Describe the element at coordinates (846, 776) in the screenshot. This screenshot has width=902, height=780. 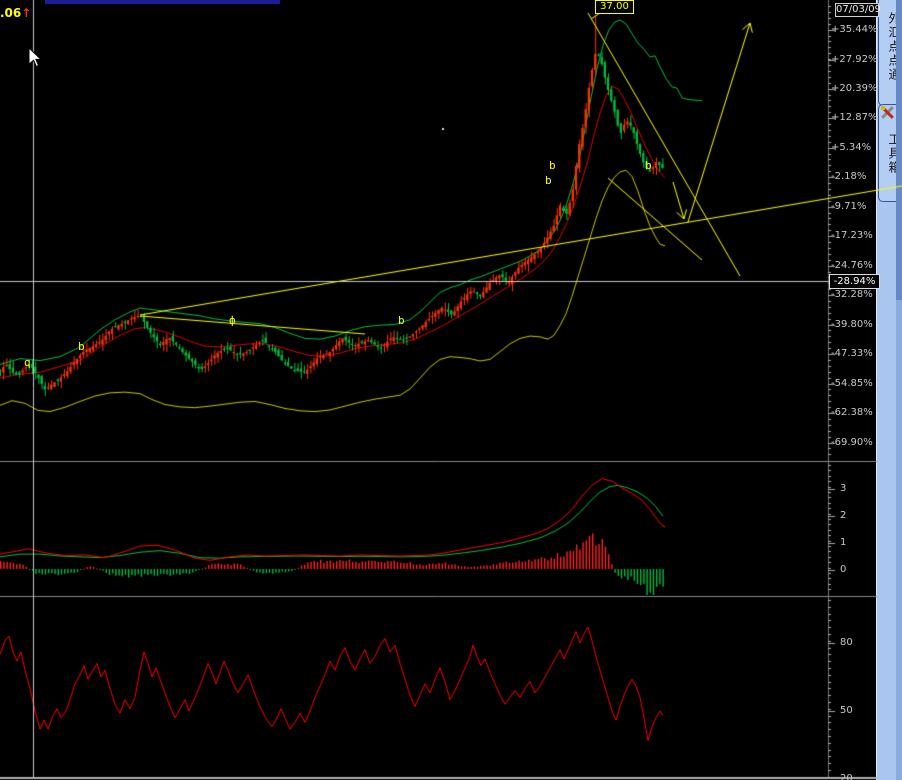
I see `rsi-axis-label: 20` at that location.